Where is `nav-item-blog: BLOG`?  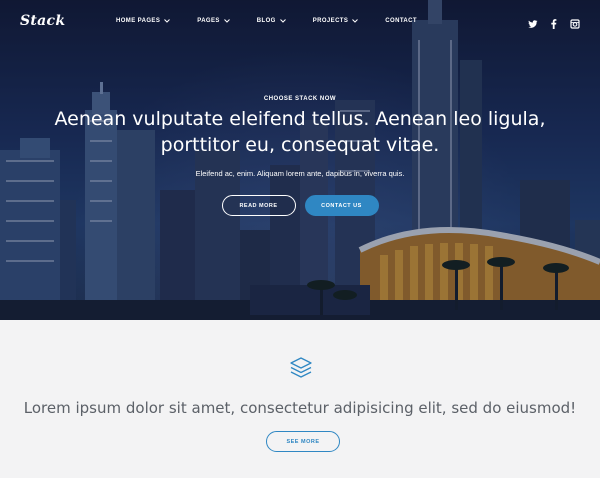 nav-item-blog: BLOG is located at coordinates (272, 21).